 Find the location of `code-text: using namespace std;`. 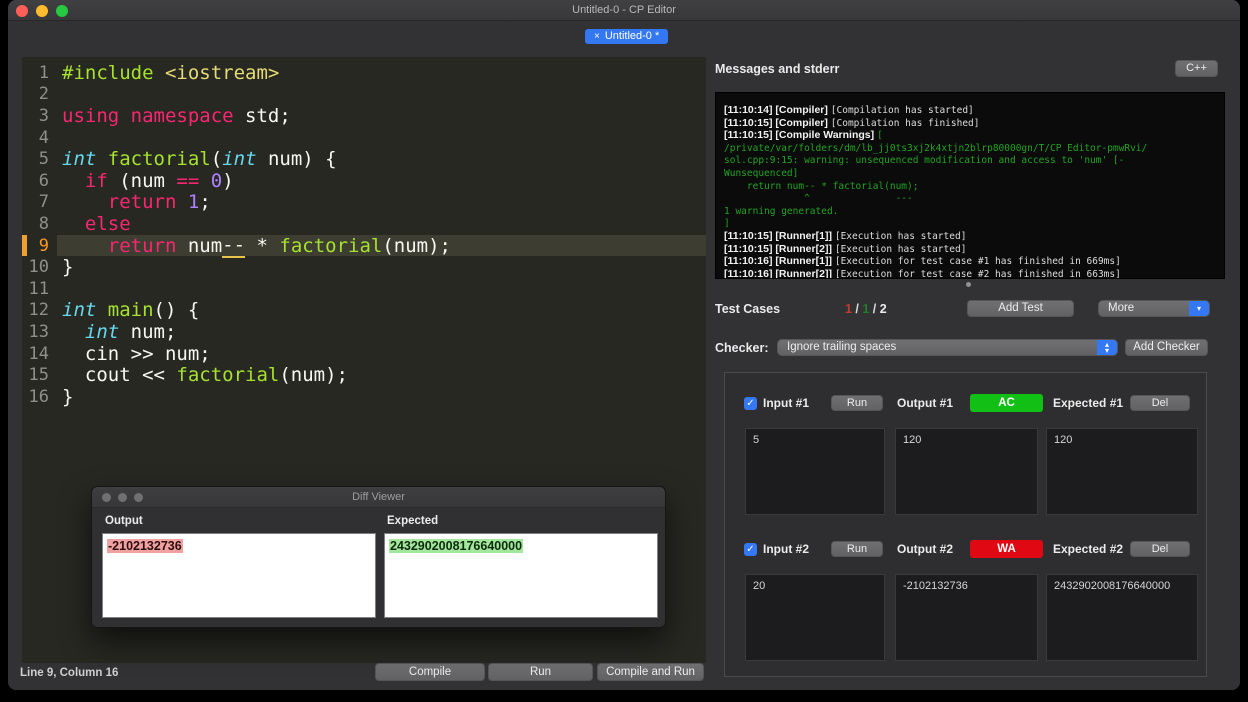

code-text: using namespace std; is located at coordinates (381, 116).